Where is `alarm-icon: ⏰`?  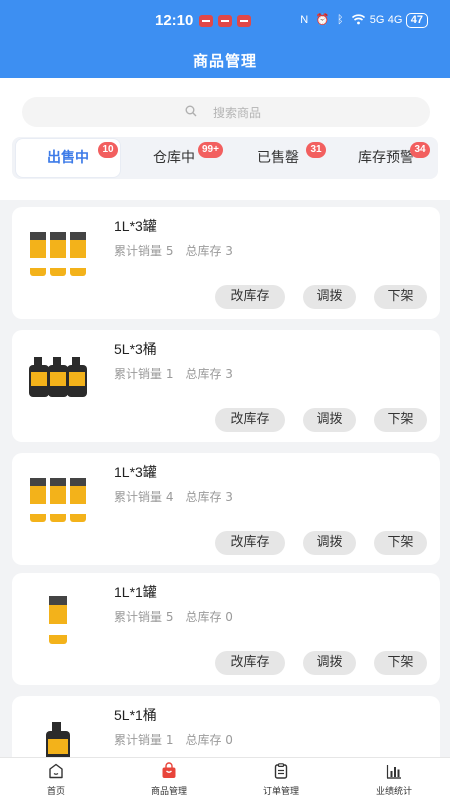
alarm-icon: ⏰ is located at coordinates (322, 20).